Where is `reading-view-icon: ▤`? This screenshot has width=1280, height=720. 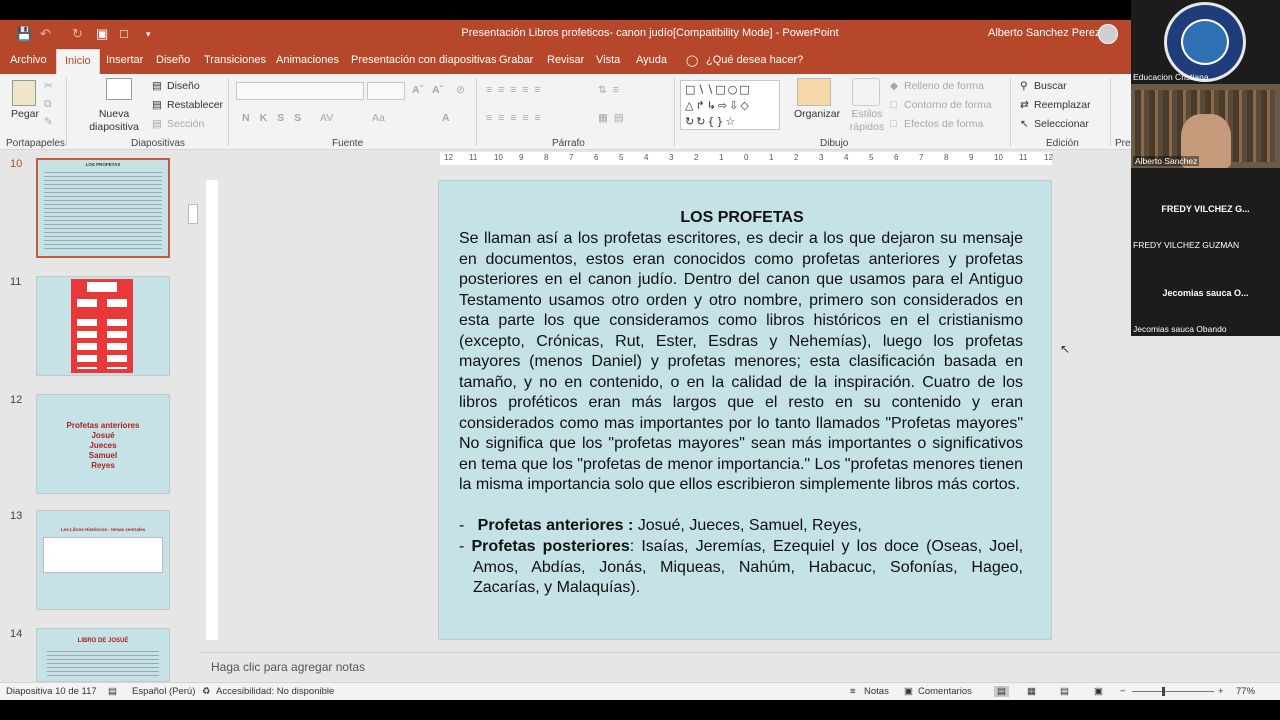
reading-view-icon: ▤ is located at coordinates (1064, 691).